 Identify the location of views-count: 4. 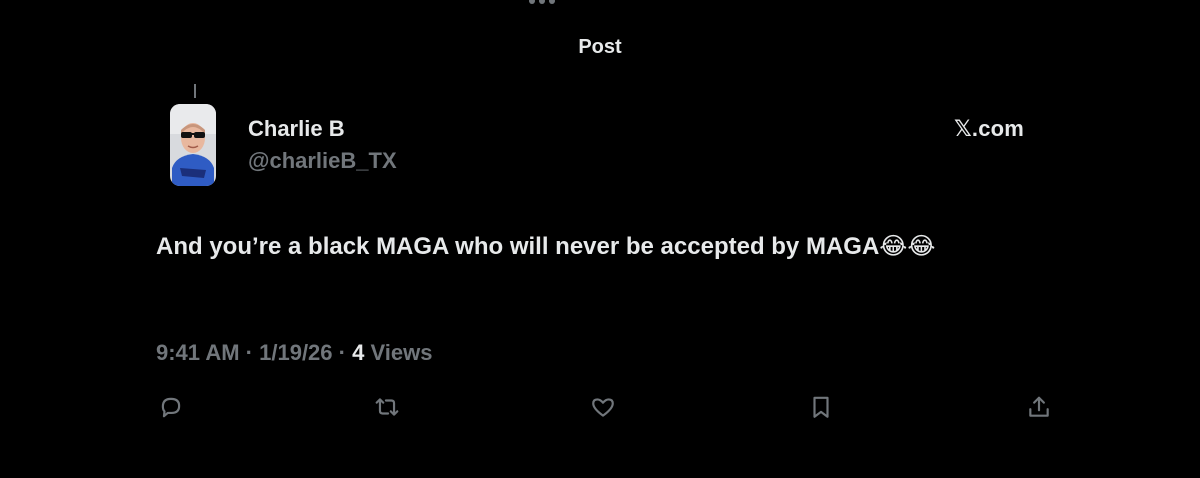
(358, 352).